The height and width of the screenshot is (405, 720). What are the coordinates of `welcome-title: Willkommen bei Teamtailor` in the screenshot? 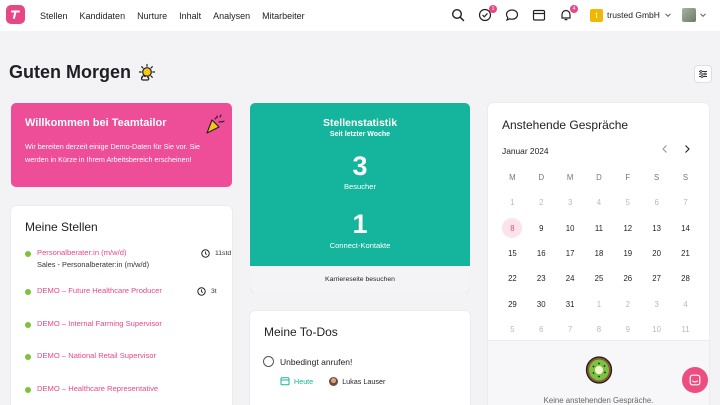 It's located at (96, 123).